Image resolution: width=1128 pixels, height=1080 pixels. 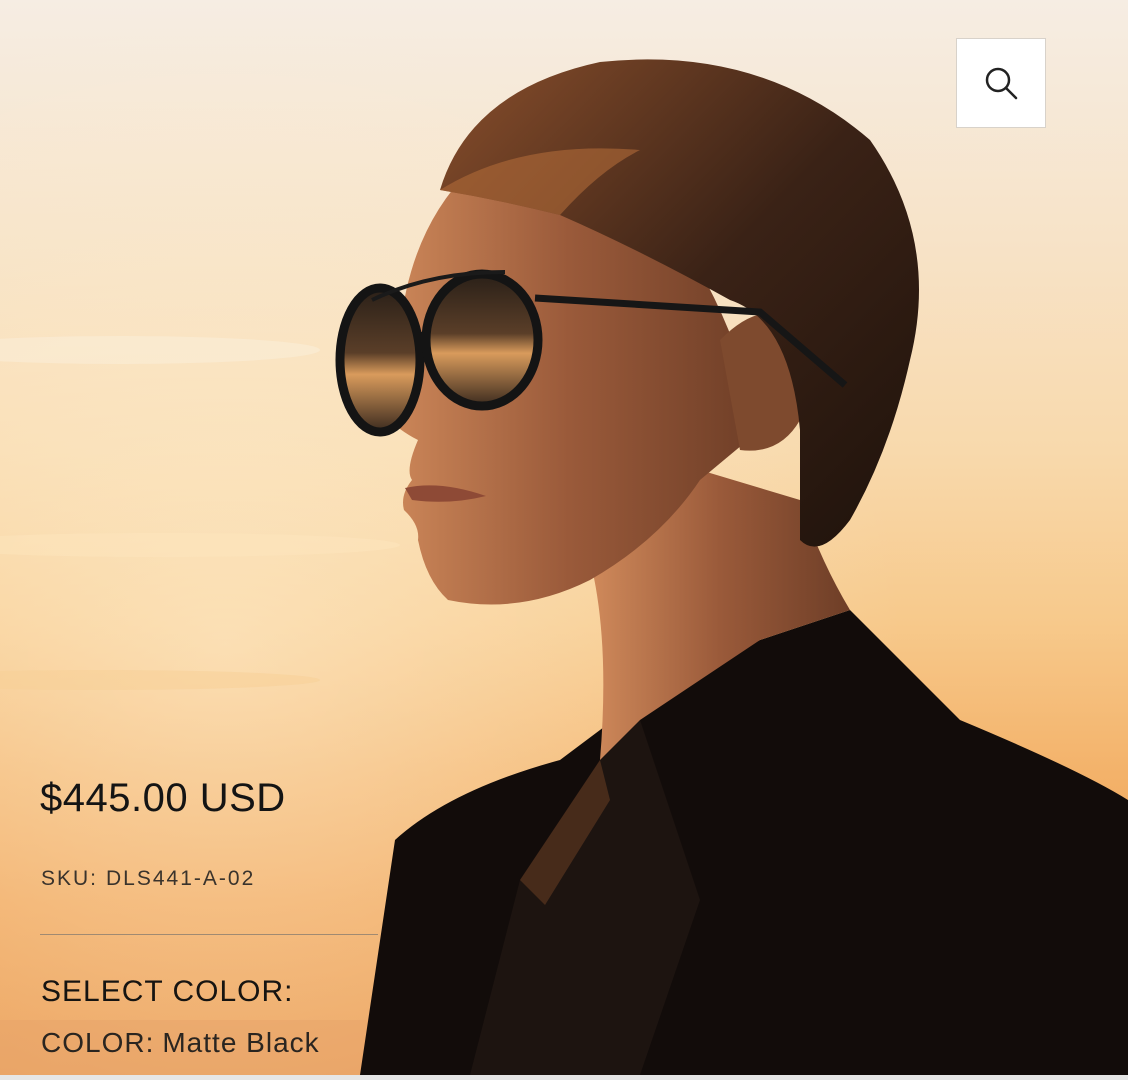 I want to click on bottom-edge, so click(x=564, y=1077).